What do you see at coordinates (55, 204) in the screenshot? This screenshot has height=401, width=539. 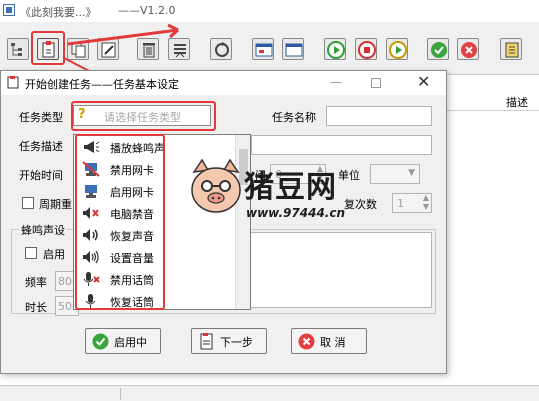 I see `periodic-label: 周期重` at bounding box center [55, 204].